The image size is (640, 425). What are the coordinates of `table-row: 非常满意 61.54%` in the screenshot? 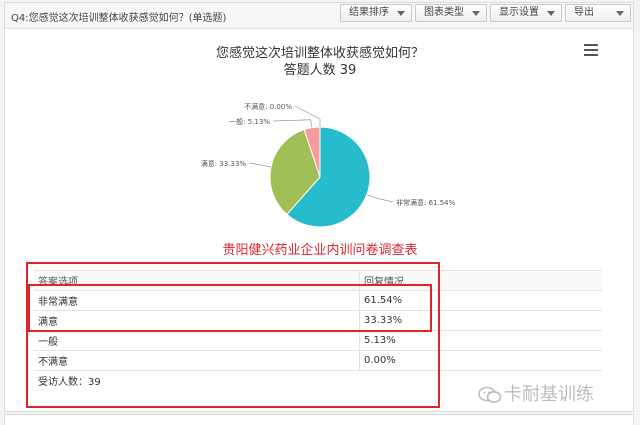 It's located at (318, 300).